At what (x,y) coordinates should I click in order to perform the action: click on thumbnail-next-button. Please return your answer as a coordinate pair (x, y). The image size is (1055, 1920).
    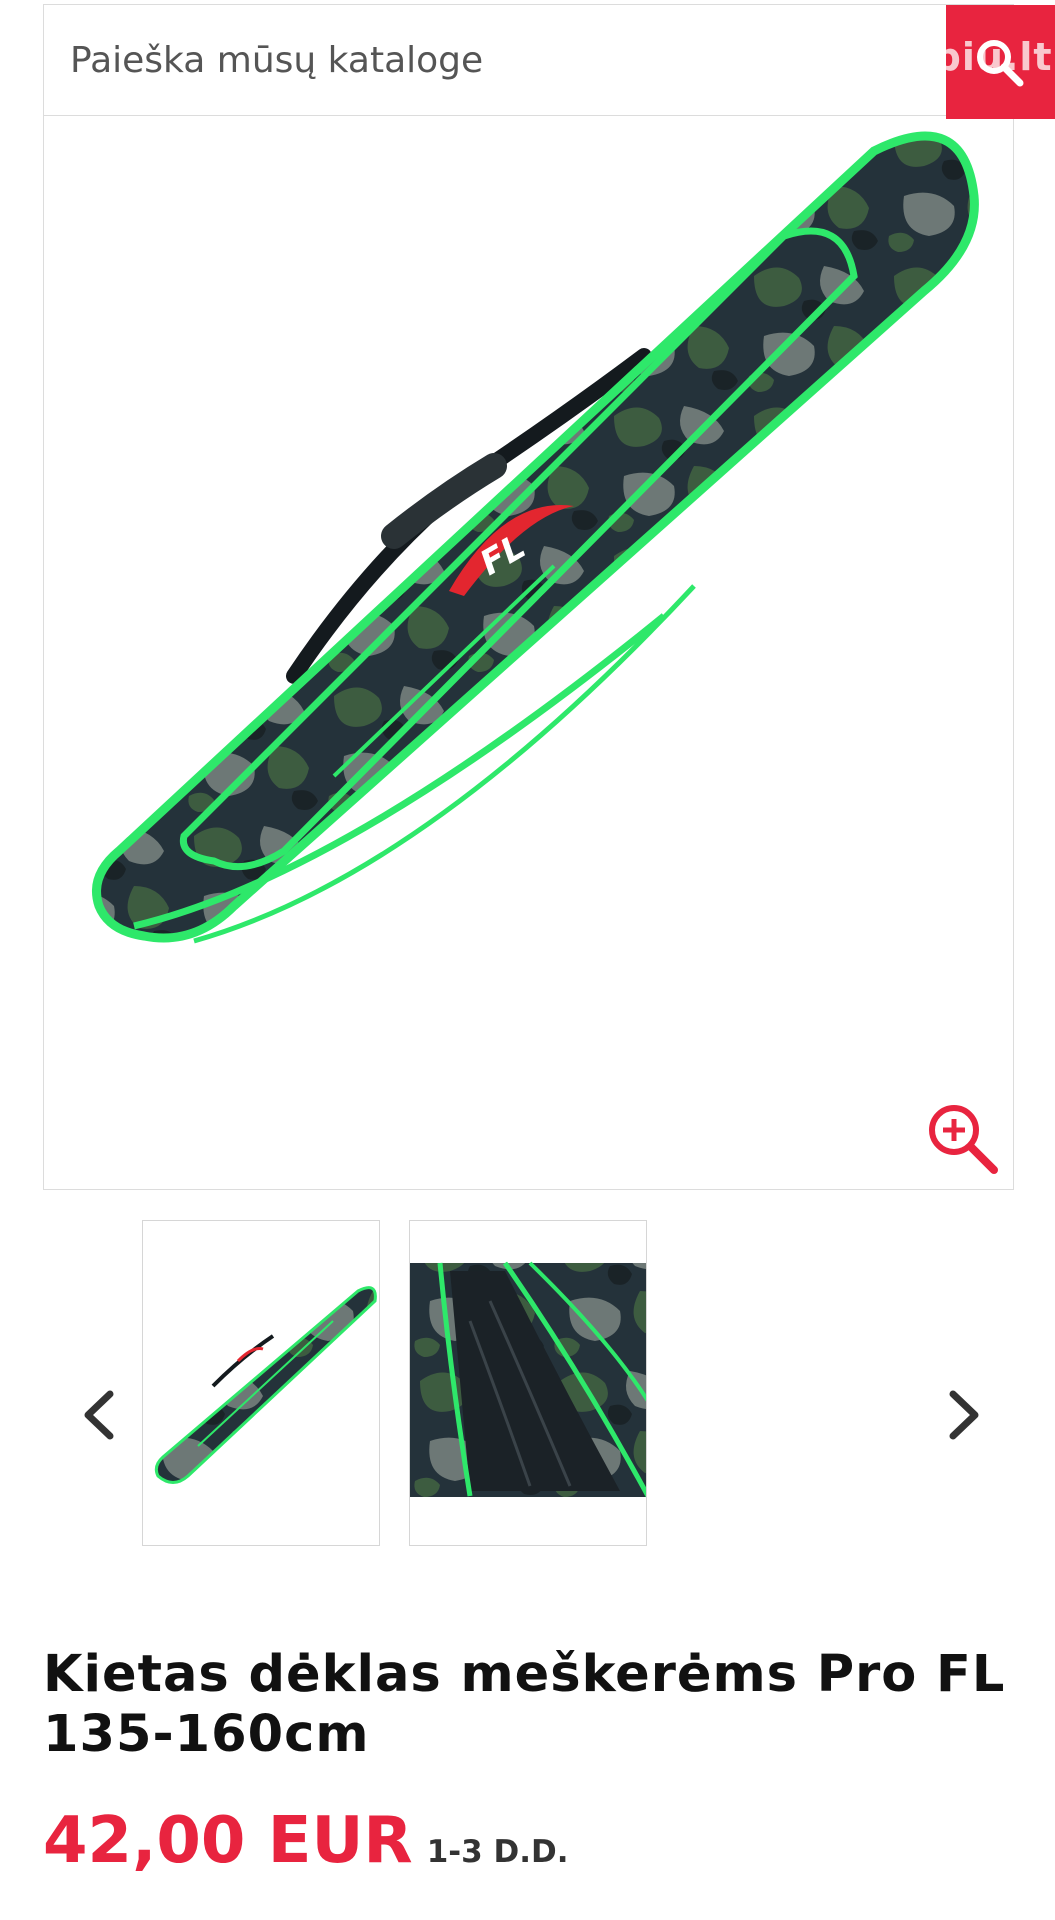
    Looking at the image, I should click on (965, 1415).